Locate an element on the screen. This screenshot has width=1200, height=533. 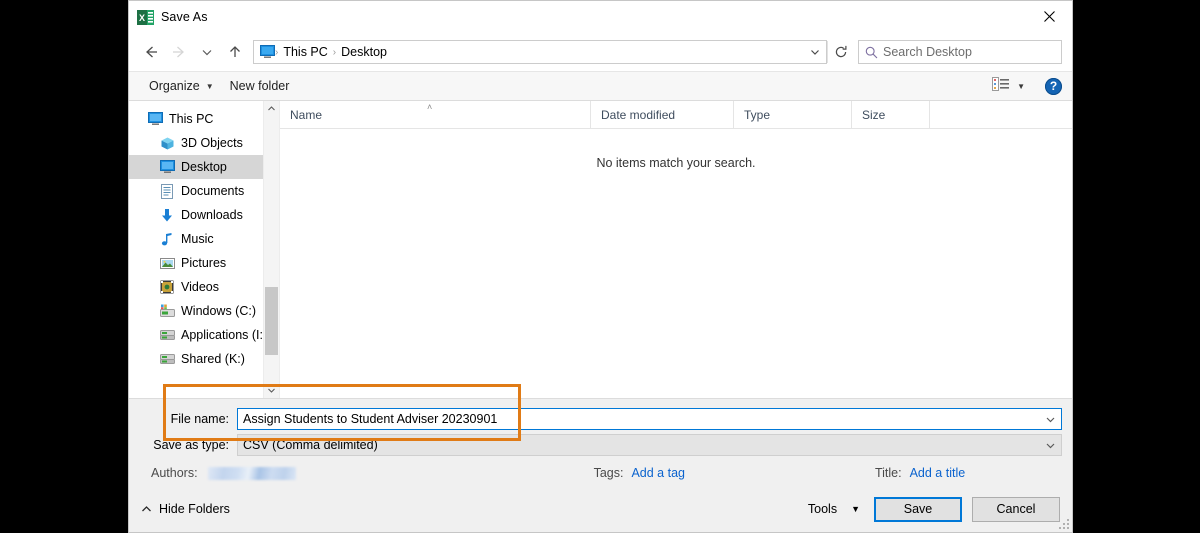
forward-arrow-icon is located at coordinates (179, 52).